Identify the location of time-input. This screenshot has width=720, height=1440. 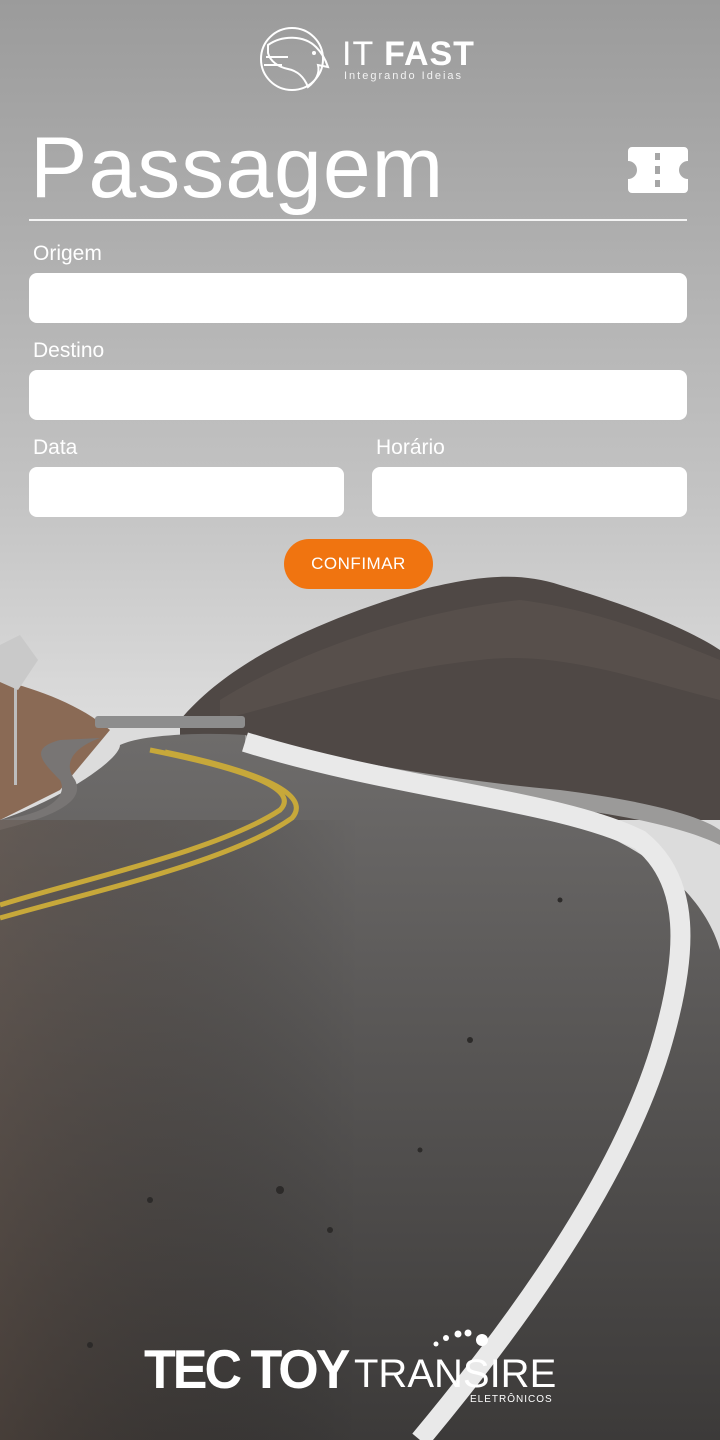
(529, 492).